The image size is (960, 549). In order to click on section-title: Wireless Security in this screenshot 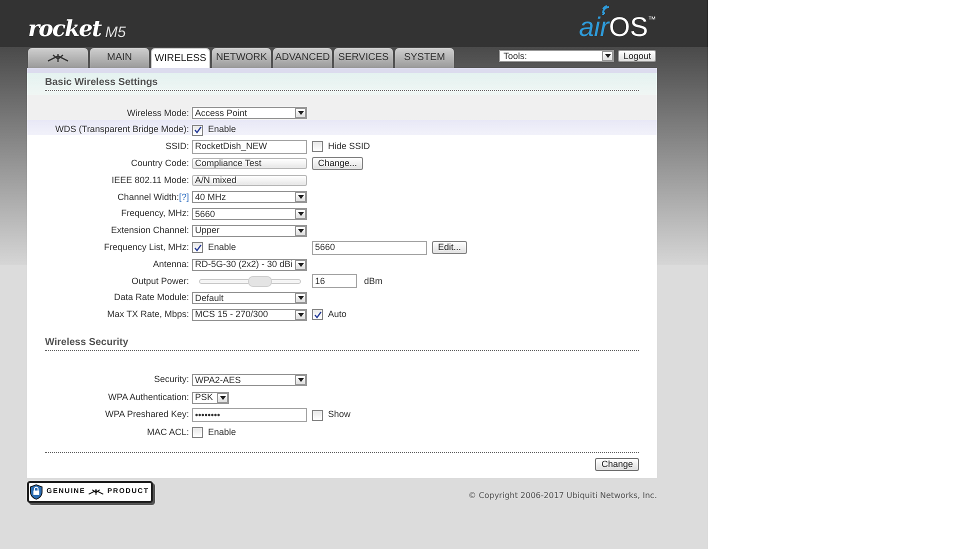, I will do `click(342, 344)`.